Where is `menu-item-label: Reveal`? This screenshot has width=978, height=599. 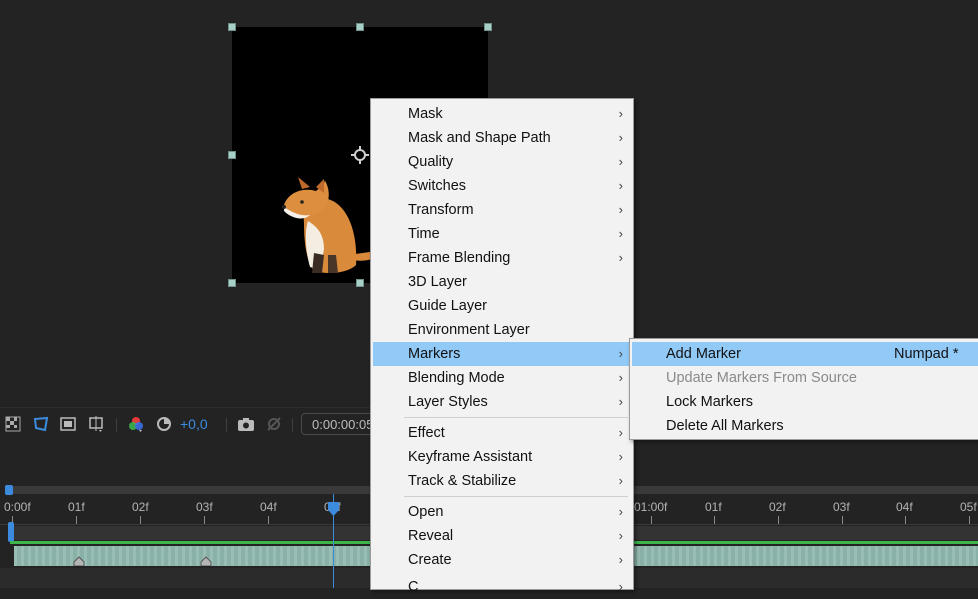 menu-item-label: Reveal is located at coordinates (431, 536).